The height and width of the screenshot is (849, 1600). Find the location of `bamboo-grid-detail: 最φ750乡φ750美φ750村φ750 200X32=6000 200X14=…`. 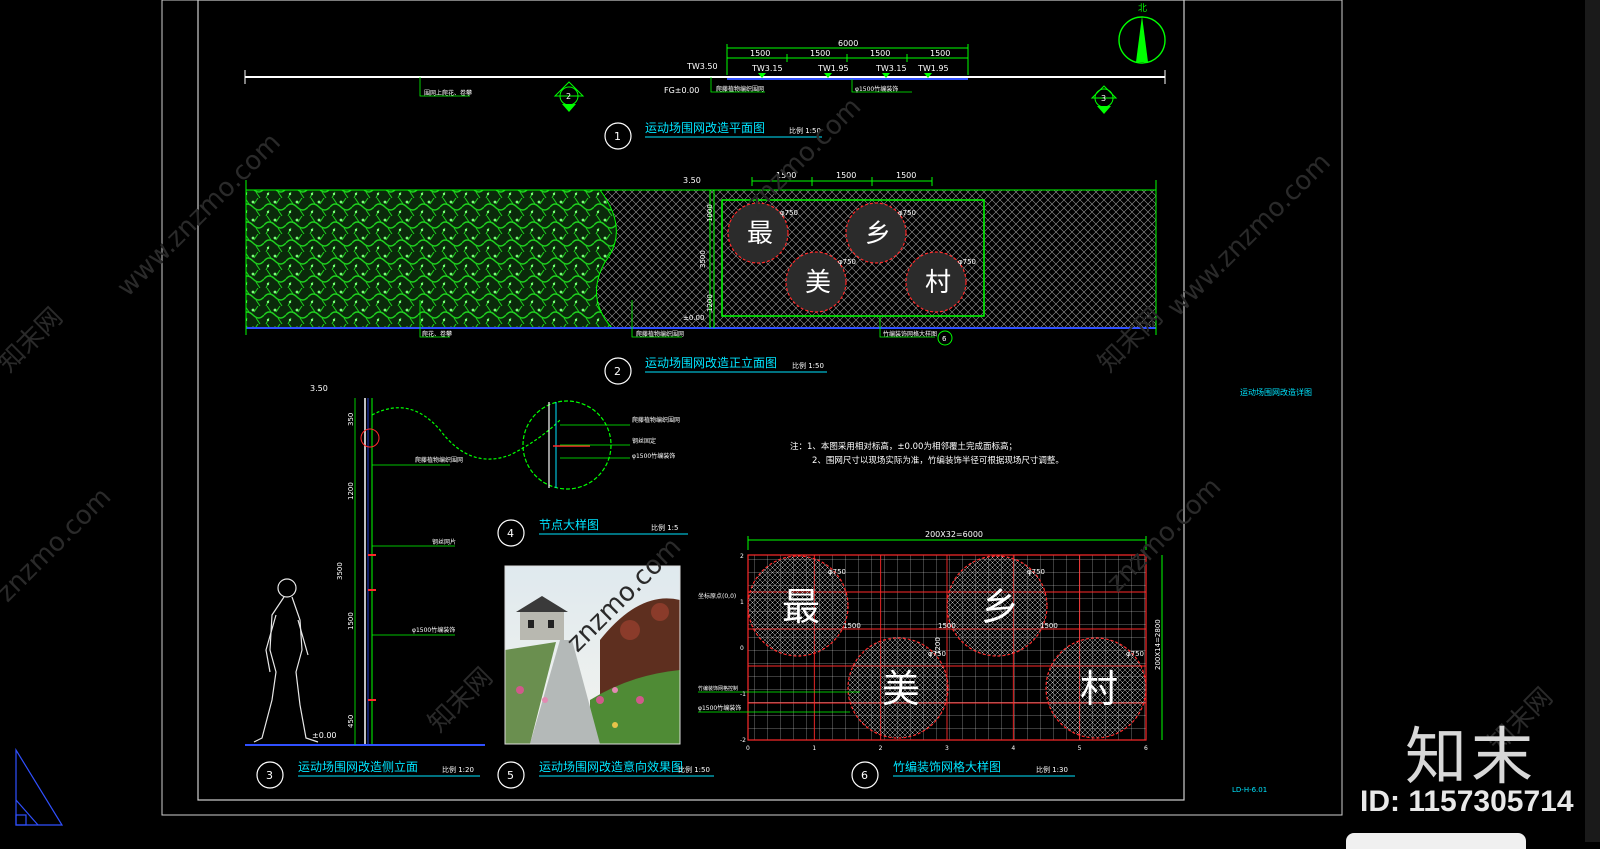

bamboo-grid-detail: 最φ750乡φ750美φ750村φ750 200X32=6000 200X14=… is located at coordinates (930, 659).